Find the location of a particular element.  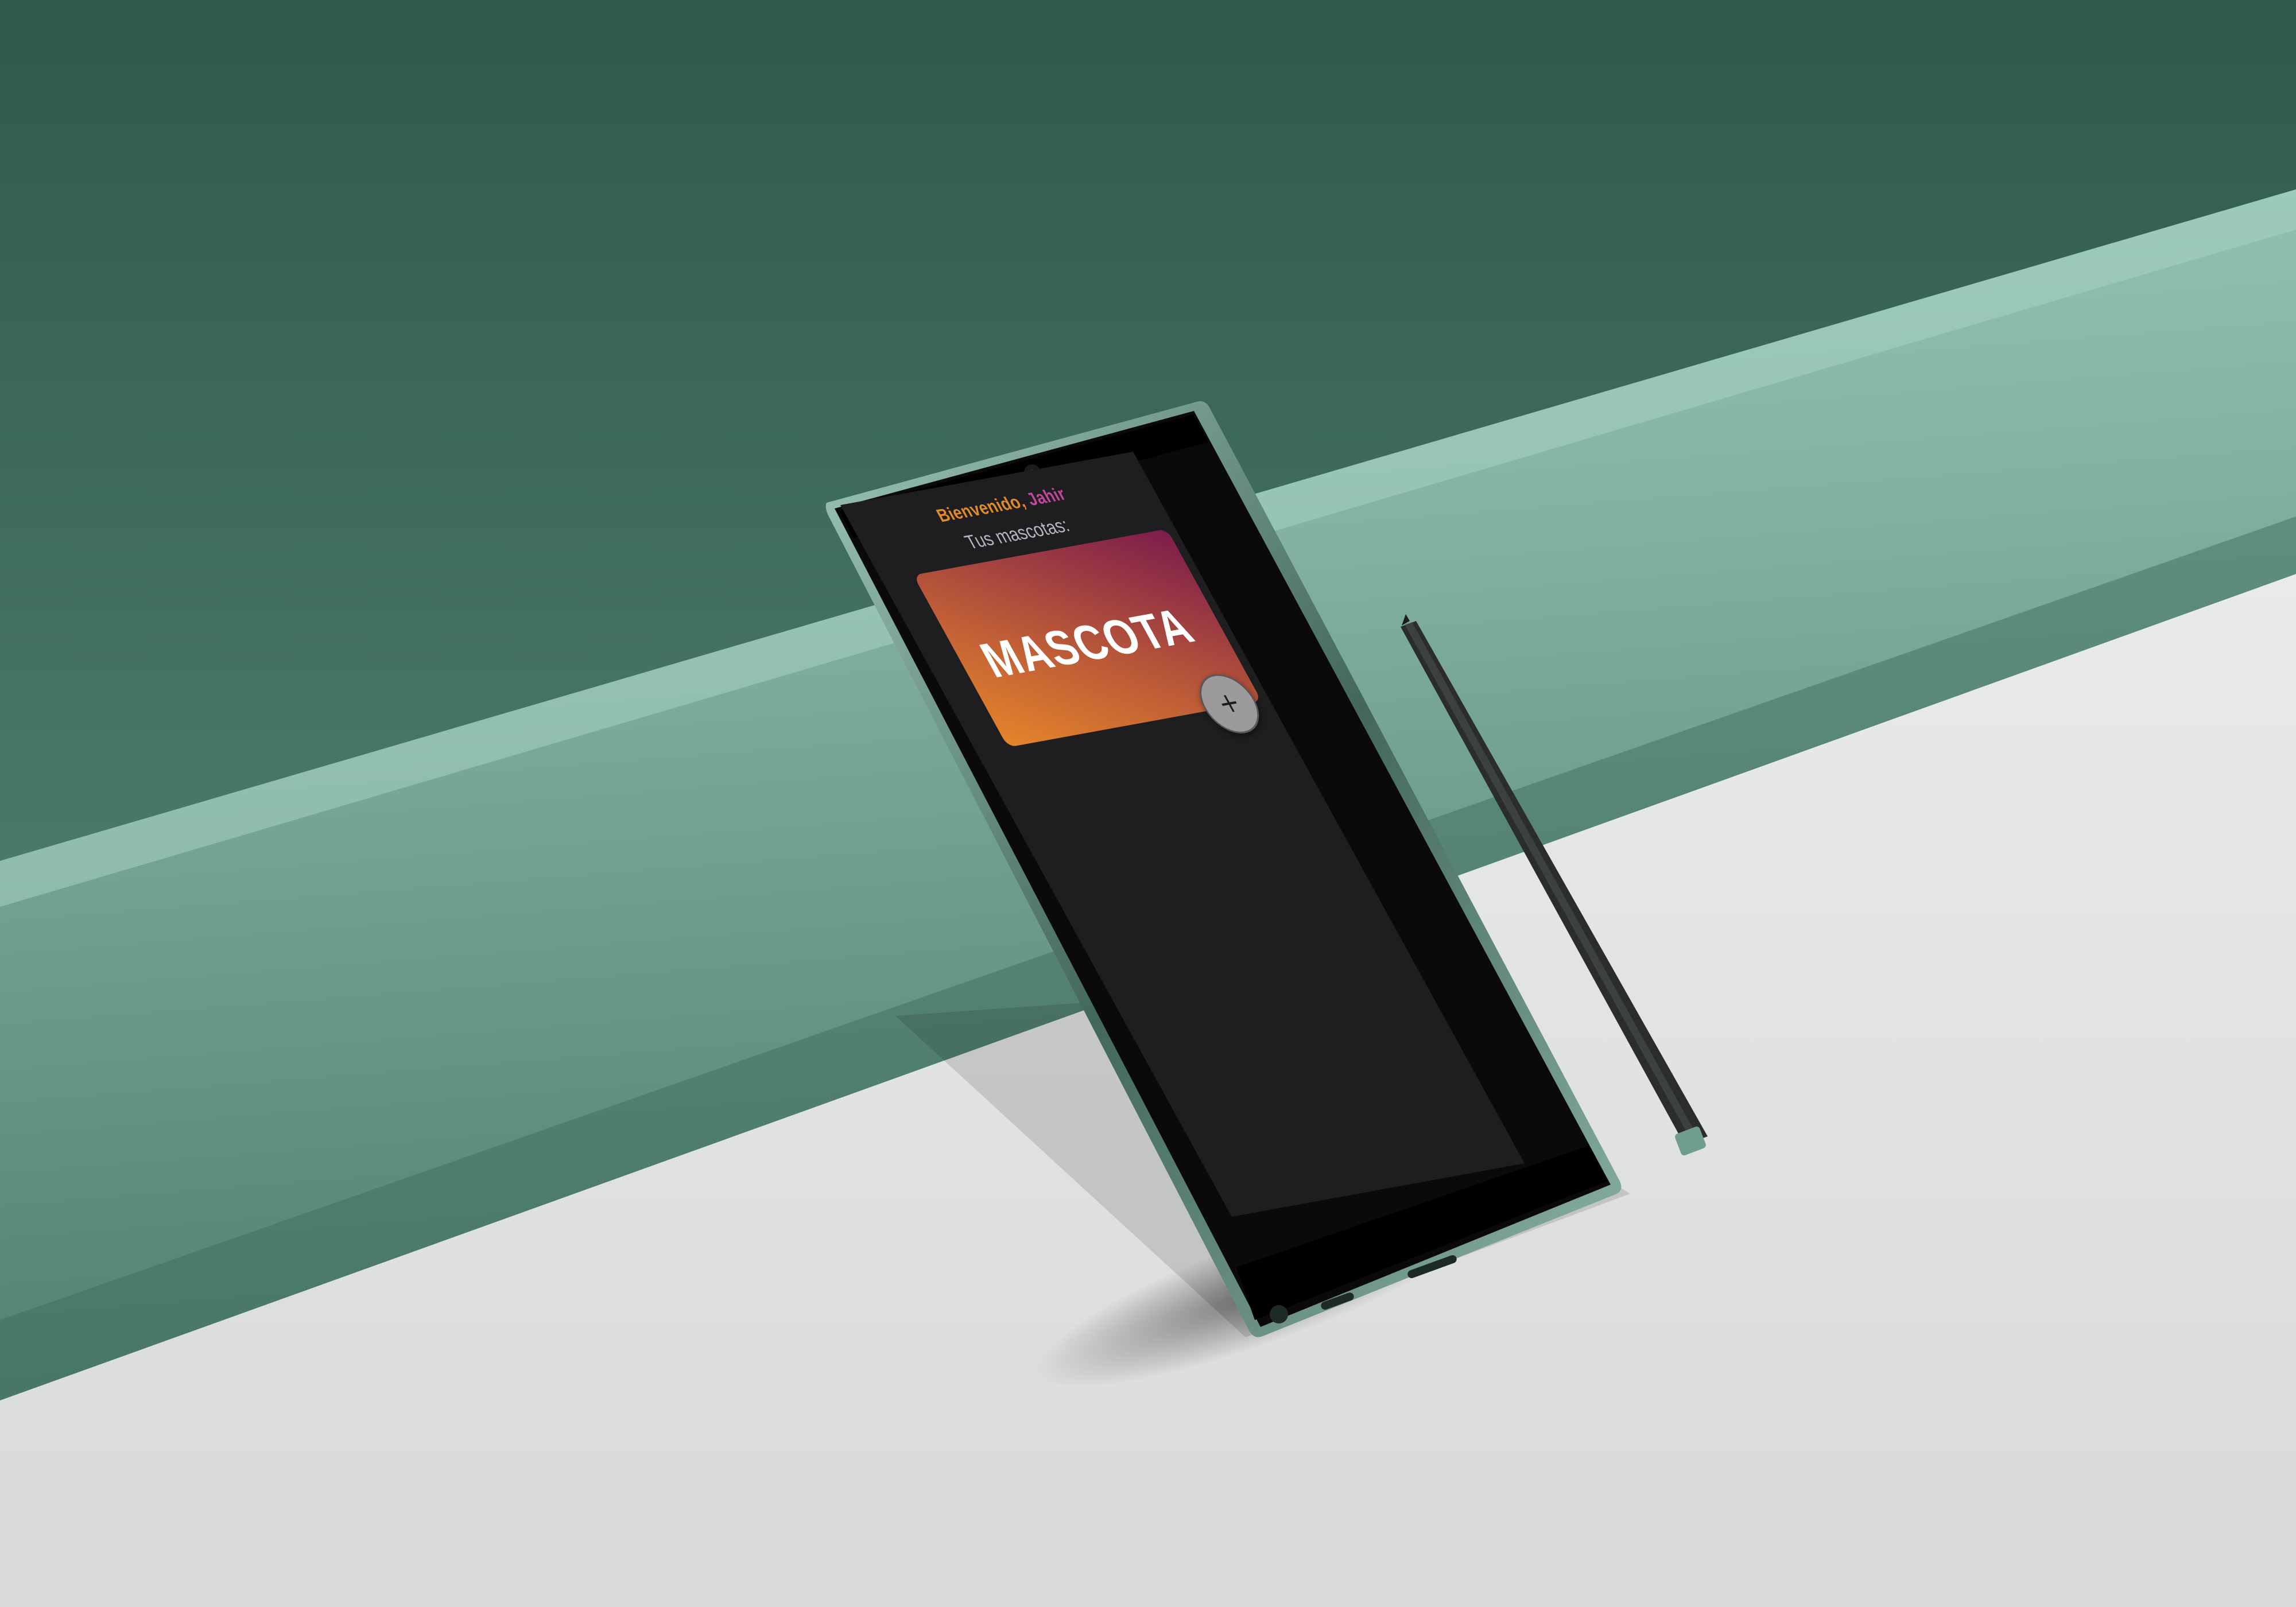

plus-icon: + is located at coordinates (1229, 703).